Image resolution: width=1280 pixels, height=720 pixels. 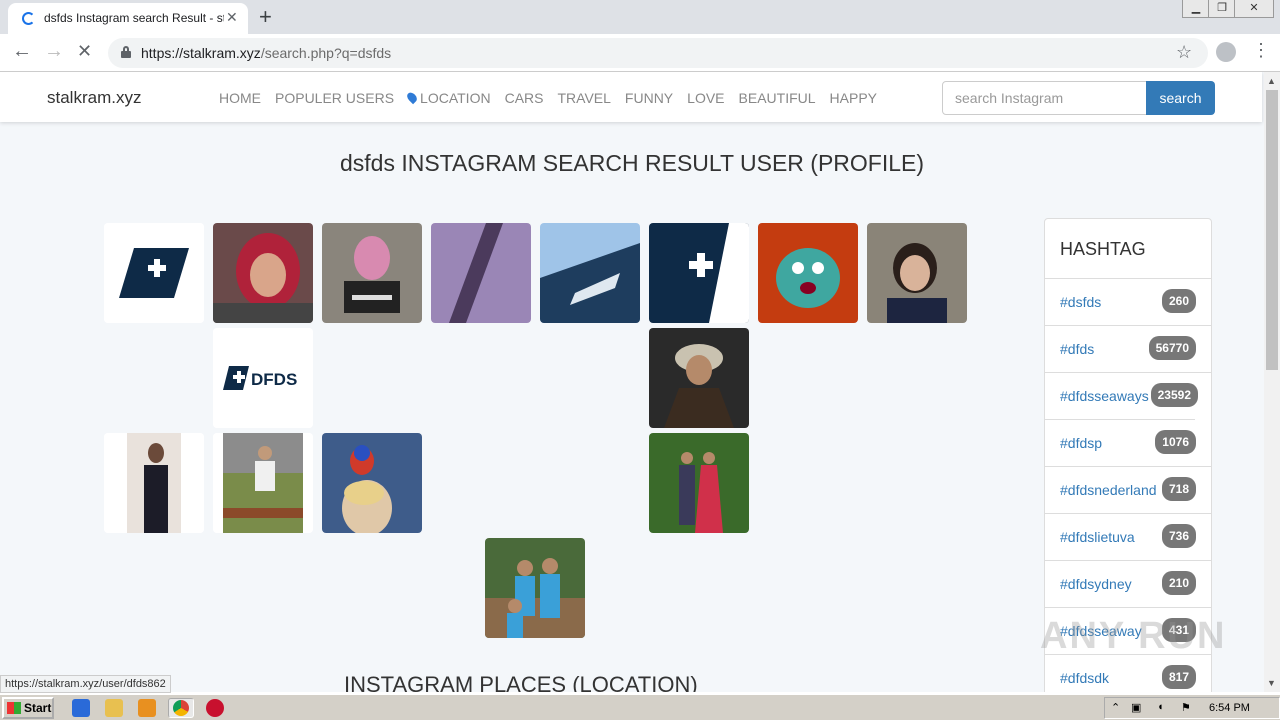 What do you see at coordinates (81, 708) in the screenshot?
I see `ie-icon` at bounding box center [81, 708].